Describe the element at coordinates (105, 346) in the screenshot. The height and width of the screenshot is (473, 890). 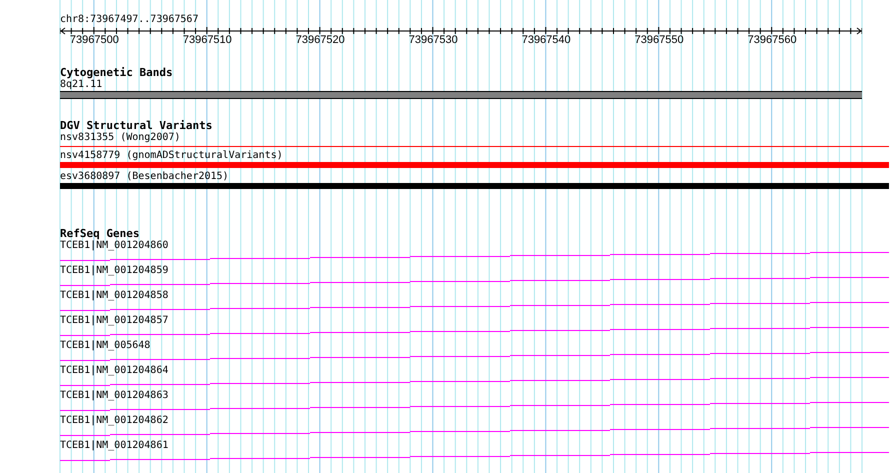
I see `feature-label: TCEB1|NM_005648` at that location.